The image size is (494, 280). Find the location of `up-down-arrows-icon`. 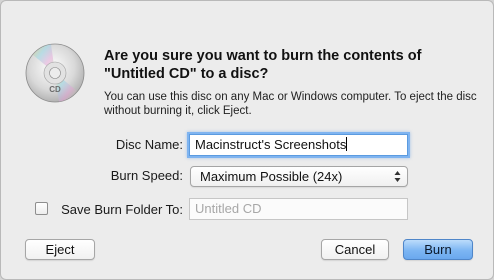

up-down-arrows-icon is located at coordinates (397, 176).